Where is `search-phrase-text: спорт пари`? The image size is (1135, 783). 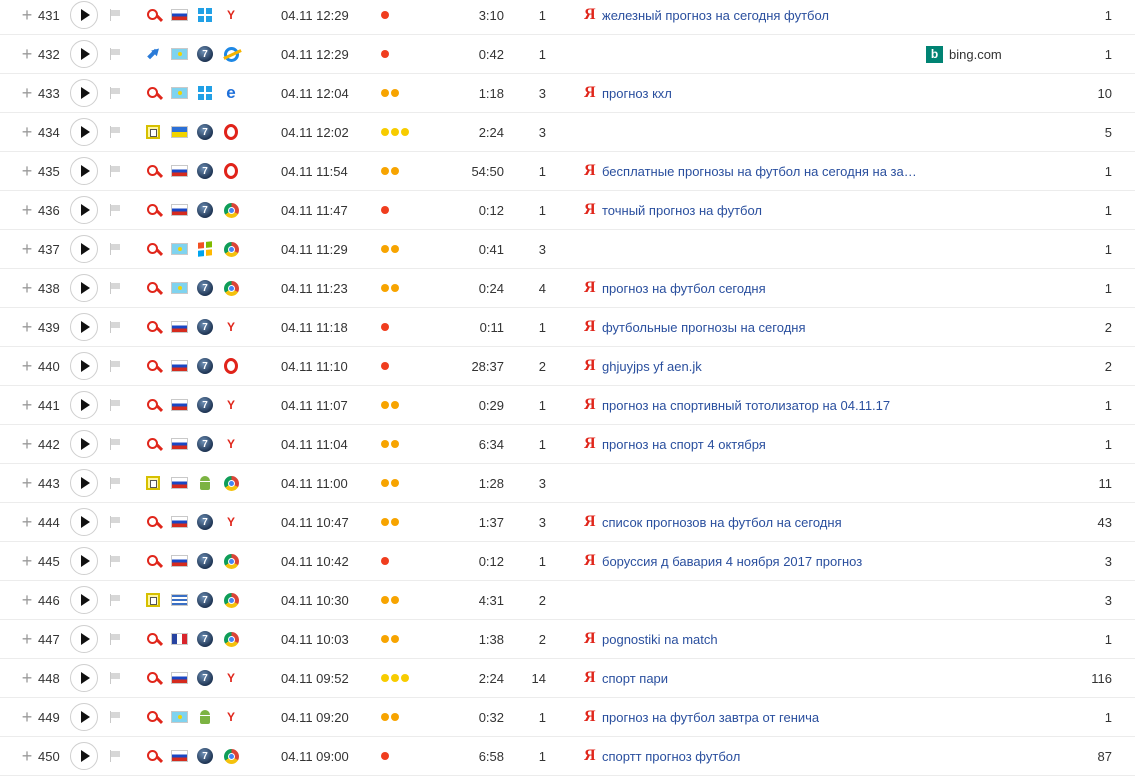
search-phrase-text: спорт пари is located at coordinates (635, 678).